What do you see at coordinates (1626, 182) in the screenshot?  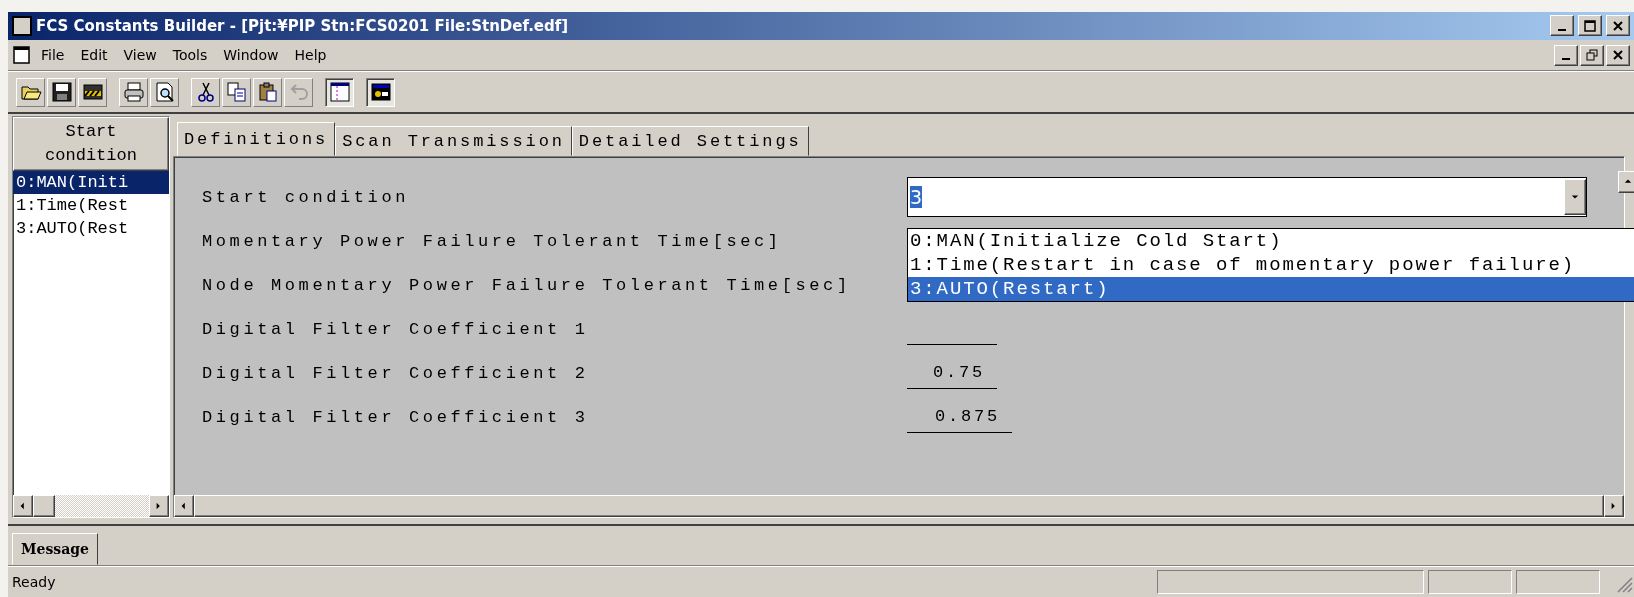 I see `scroll-up-button` at bounding box center [1626, 182].